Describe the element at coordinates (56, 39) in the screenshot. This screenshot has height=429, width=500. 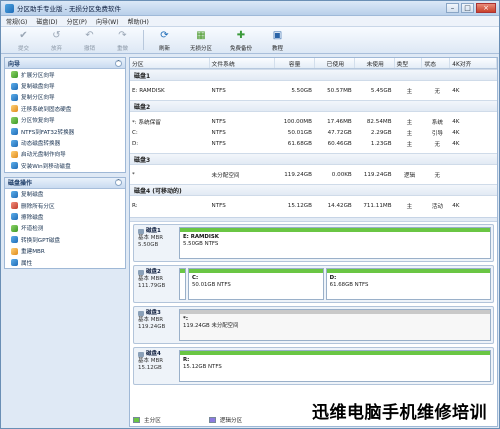
I see `discard-button: ↺ 放弃` at that location.